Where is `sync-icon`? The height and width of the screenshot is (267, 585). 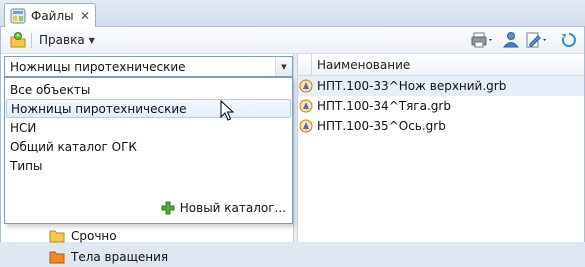 sync-icon is located at coordinates (568, 40).